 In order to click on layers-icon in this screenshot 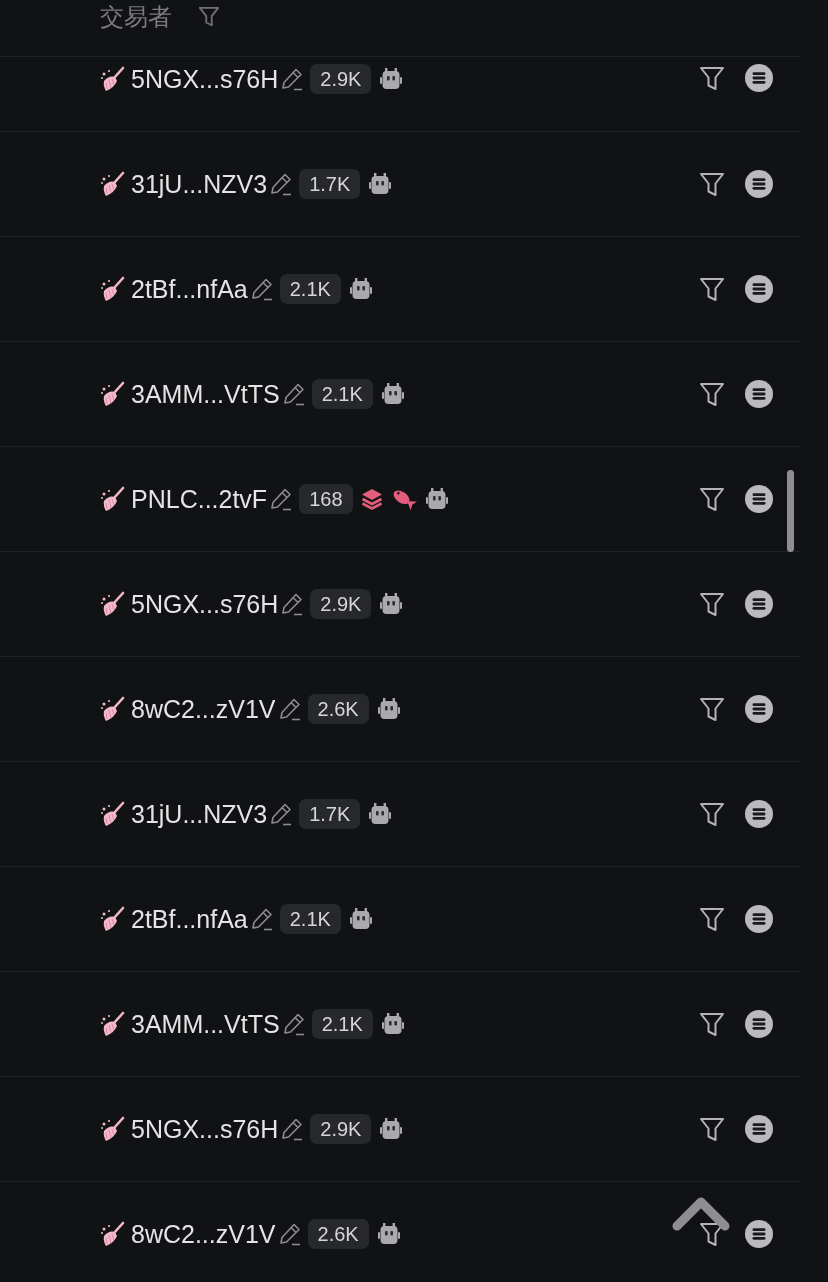, I will do `click(371, 499)`.